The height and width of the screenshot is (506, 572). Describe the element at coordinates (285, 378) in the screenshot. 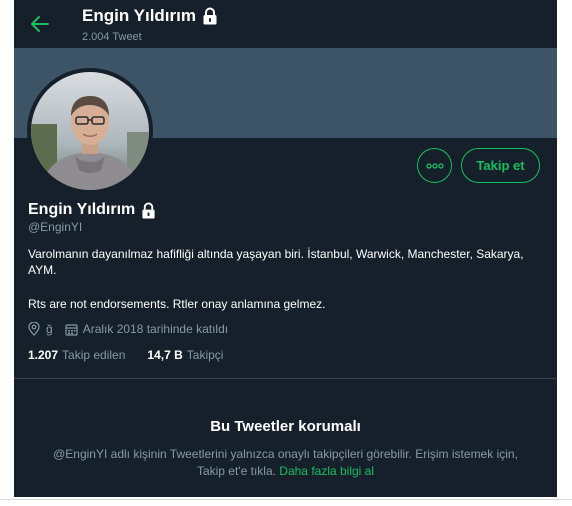

I see `section-divider` at that location.